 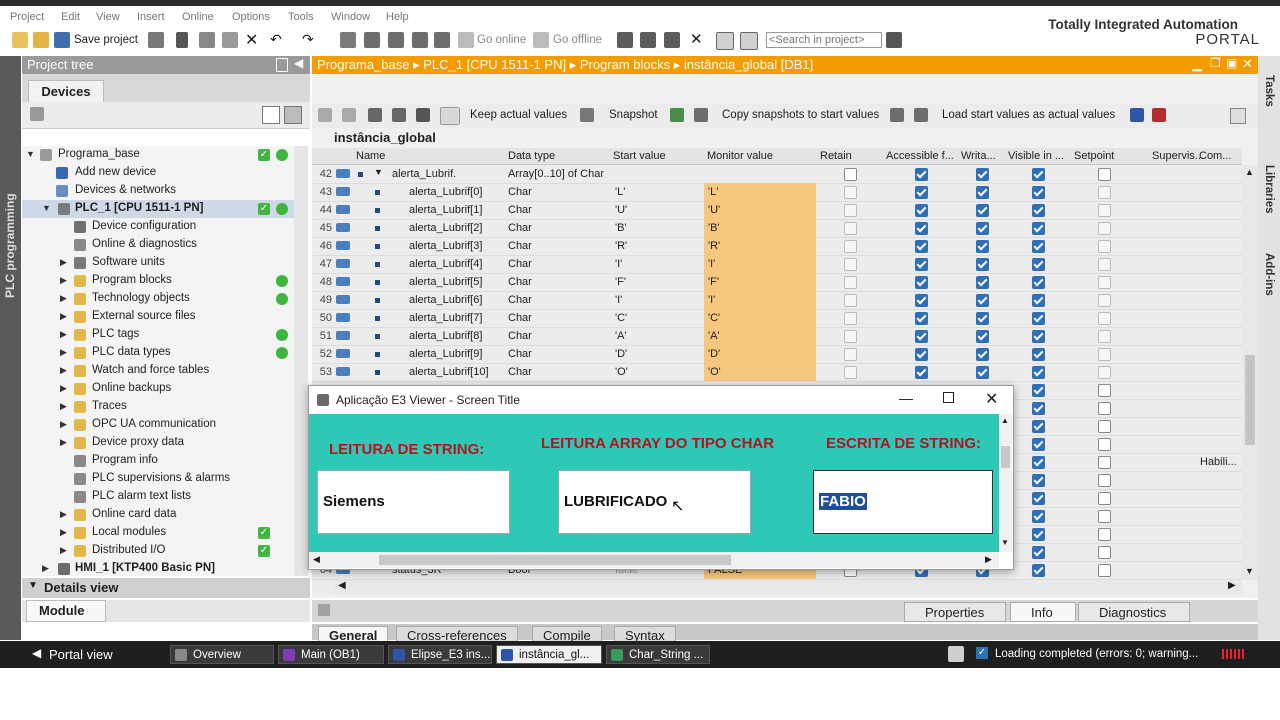 I want to click on menu-view: View, so click(x=108, y=17).